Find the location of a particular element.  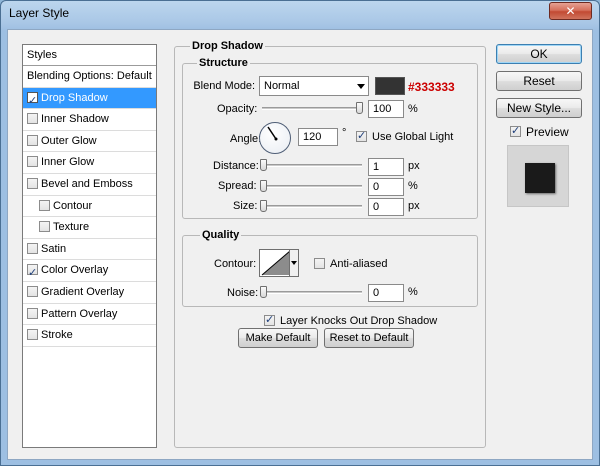

noise-input: 0 is located at coordinates (386, 293).